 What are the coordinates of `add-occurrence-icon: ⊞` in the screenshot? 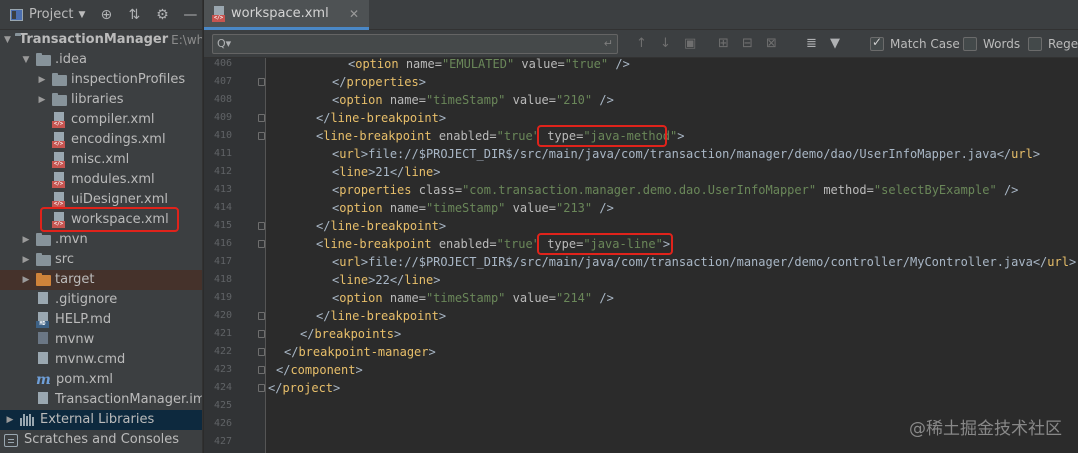 It's located at (723, 43).